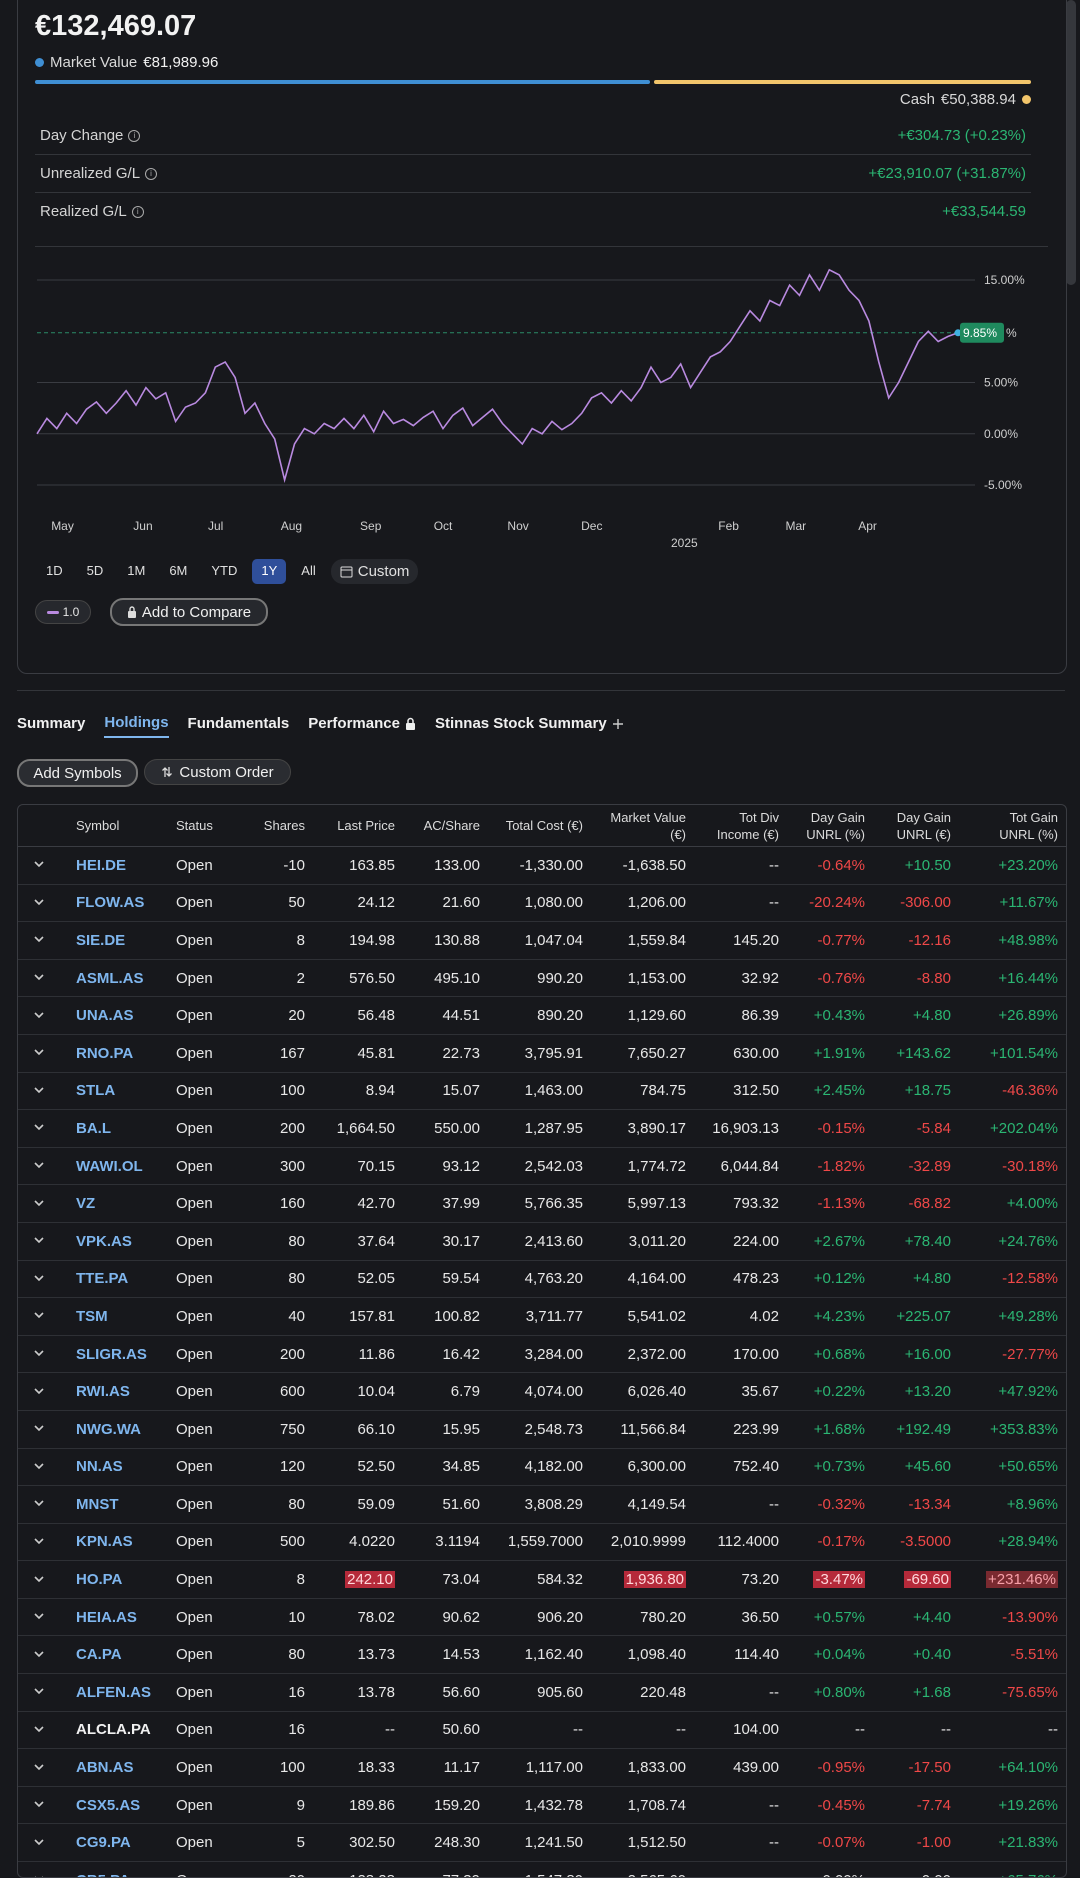  Describe the element at coordinates (445, 826) in the screenshot. I see `header-ac-share: AC/Share` at that location.